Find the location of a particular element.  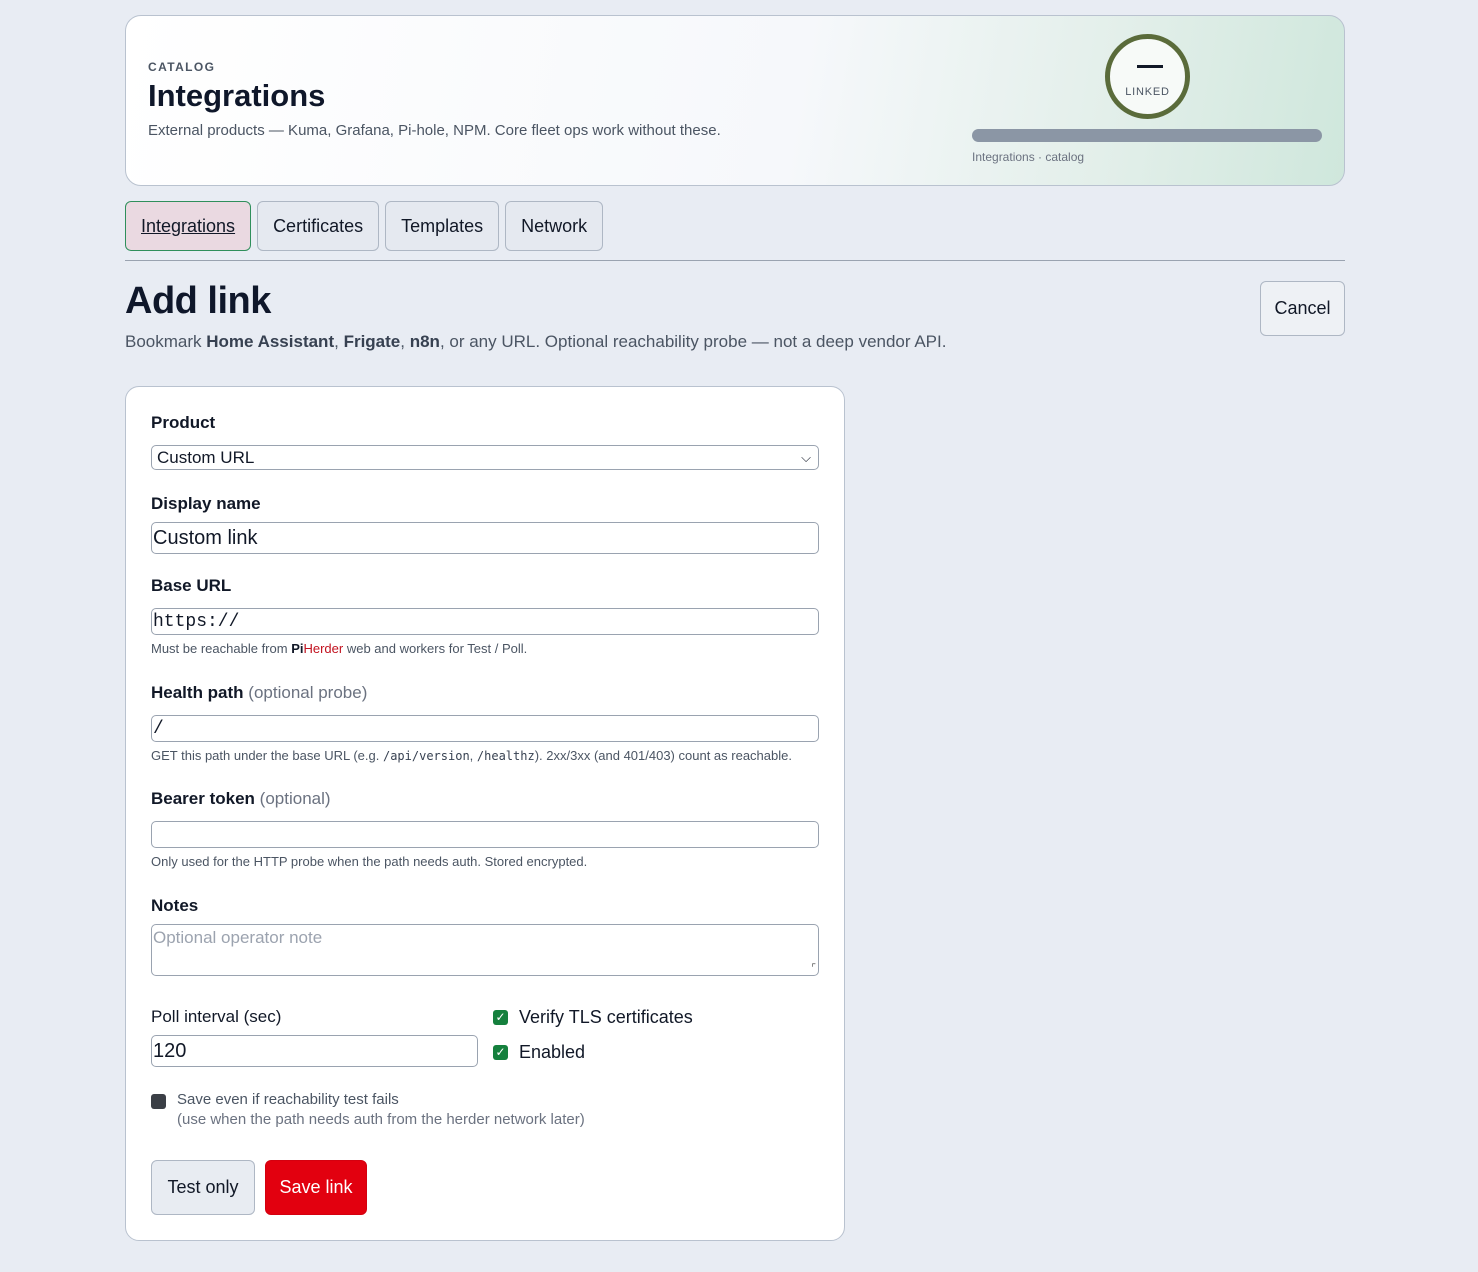

help-code: /healthz is located at coordinates (505, 756).